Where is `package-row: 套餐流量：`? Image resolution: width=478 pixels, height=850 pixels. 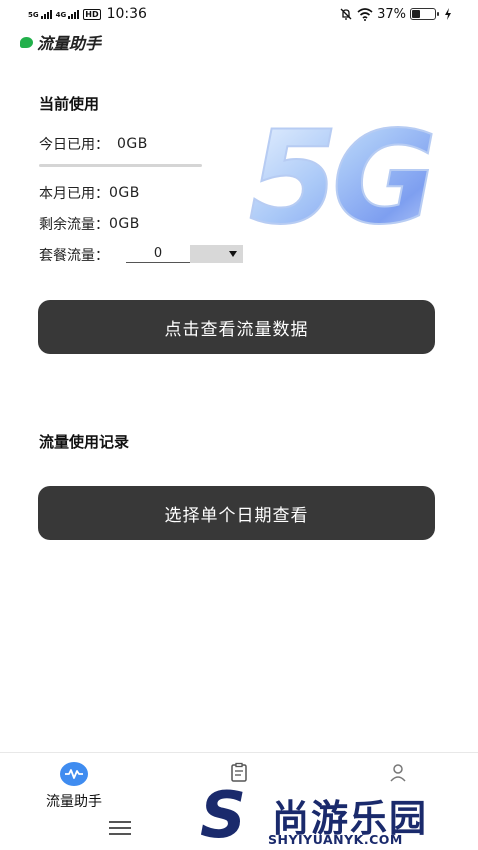 package-row: 套餐流量： is located at coordinates (74, 255).